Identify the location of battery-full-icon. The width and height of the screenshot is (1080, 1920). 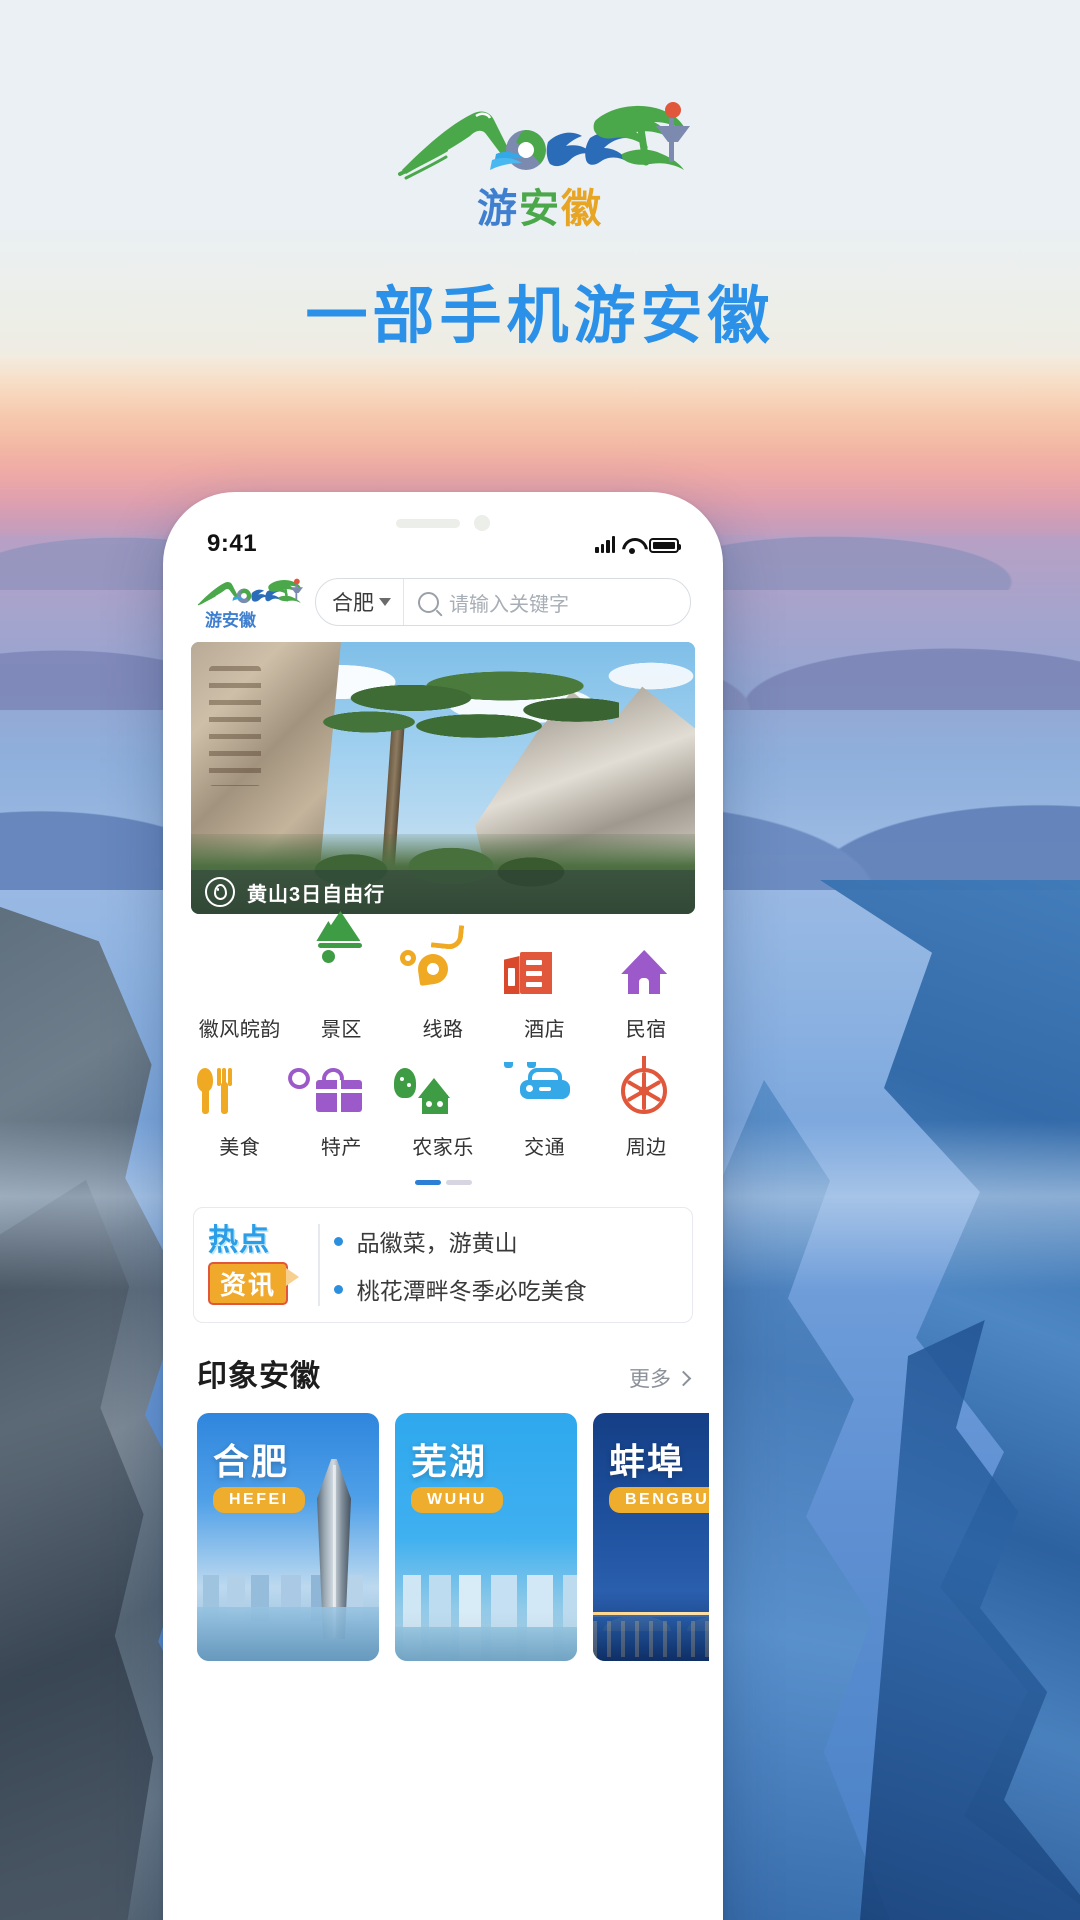
(665, 545).